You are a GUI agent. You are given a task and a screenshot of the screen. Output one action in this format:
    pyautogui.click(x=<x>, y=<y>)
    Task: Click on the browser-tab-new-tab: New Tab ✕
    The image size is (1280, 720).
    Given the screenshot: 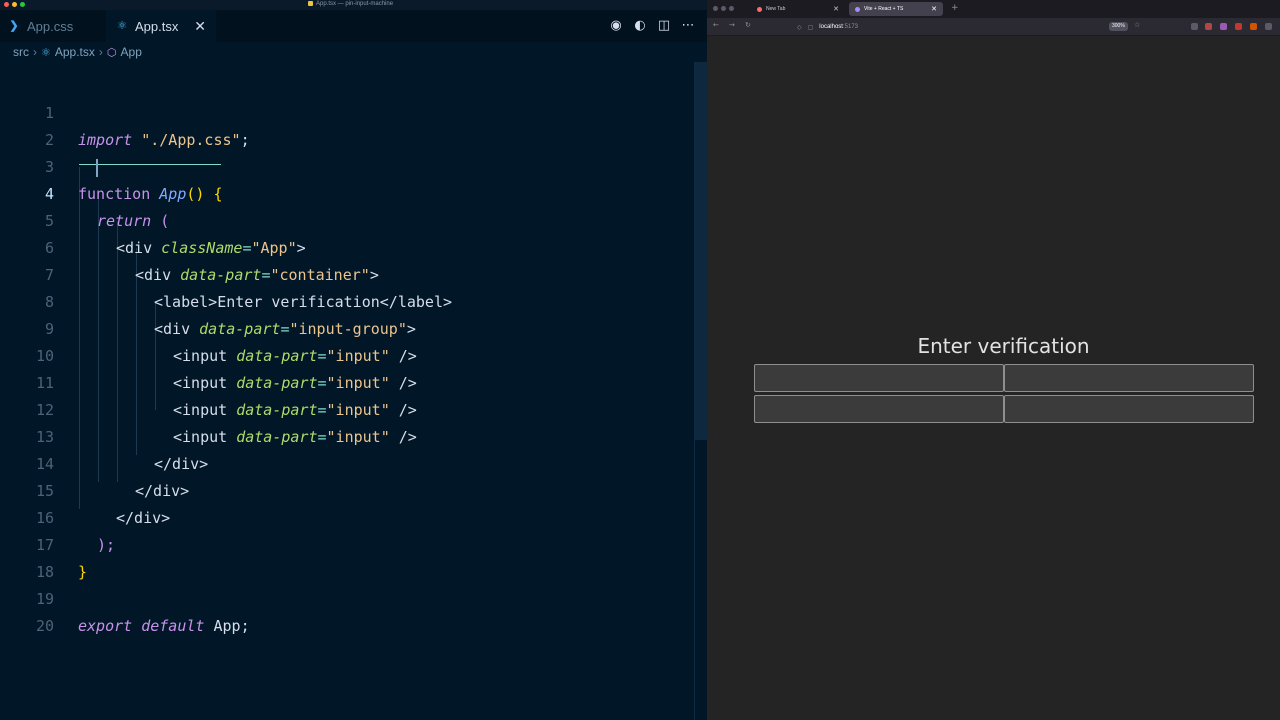 What is the action you would take?
    pyautogui.click(x=798, y=9)
    